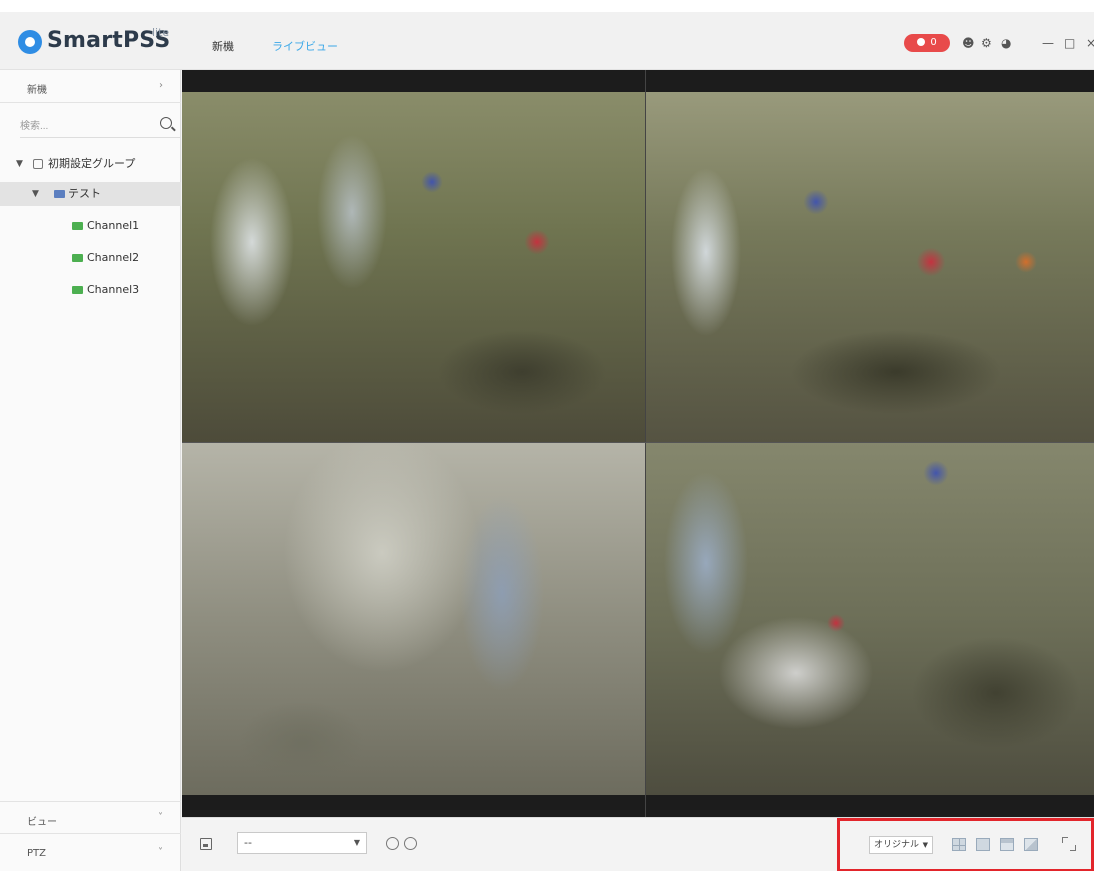  Describe the element at coordinates (1007, 844) in the screenshot. I see `layout-custom-icon` at that location.